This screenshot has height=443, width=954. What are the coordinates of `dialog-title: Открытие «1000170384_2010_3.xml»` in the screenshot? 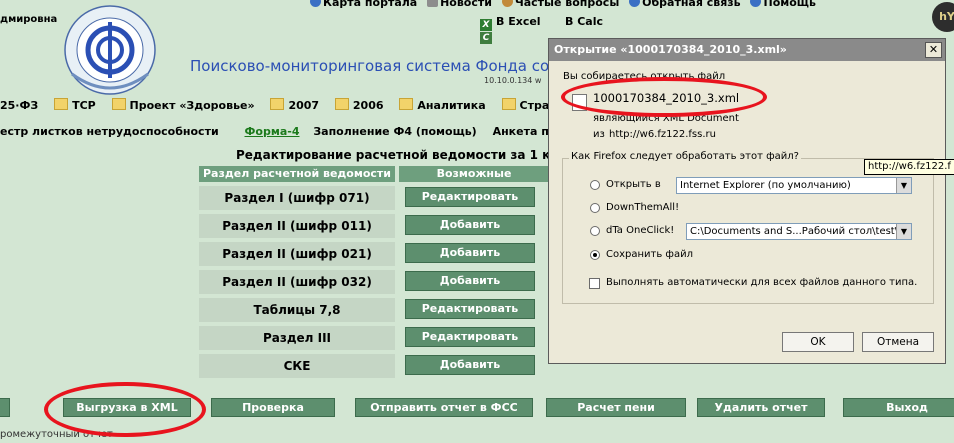 It's located at (747, 50).